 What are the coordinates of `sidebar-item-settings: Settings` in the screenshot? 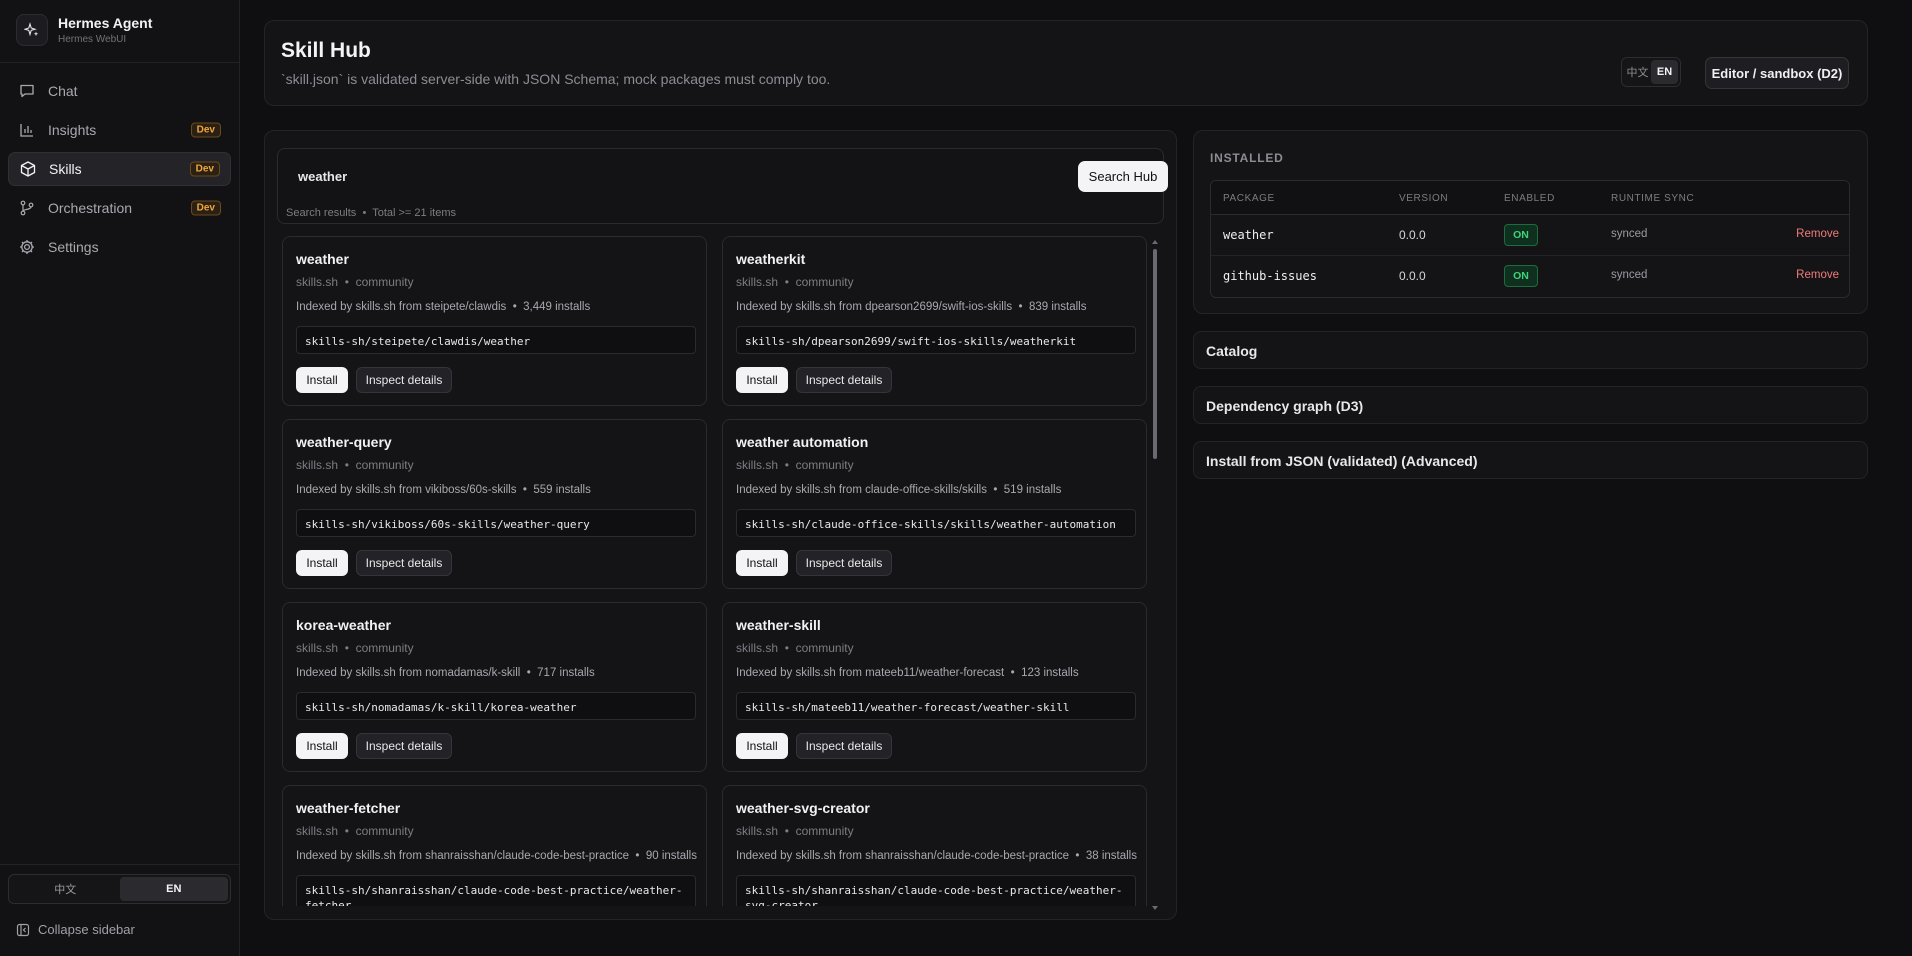 It's located at (119, 247).